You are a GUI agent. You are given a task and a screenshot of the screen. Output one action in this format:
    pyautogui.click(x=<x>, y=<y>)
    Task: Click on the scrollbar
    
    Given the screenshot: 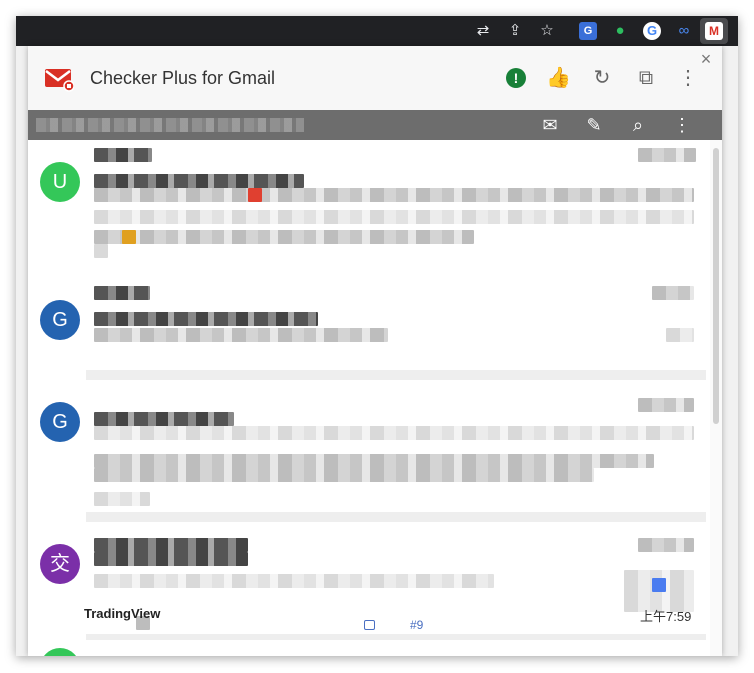 What is the action you would take?
    pyautogui.click(x=716, y=398)
    